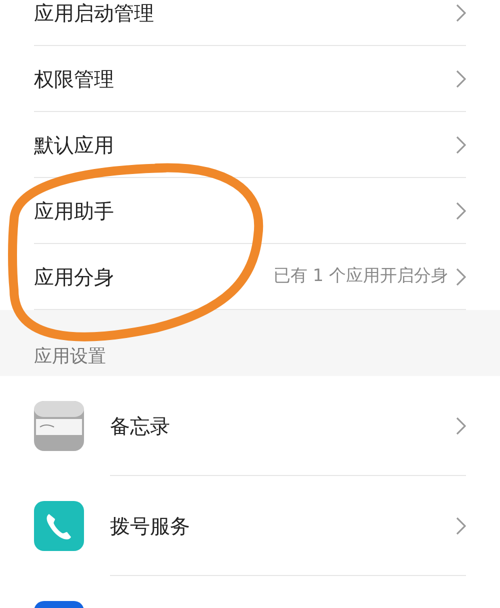 Image resolution: width=500 pixels, height=608 pixels. I want to click on app-item: 备忘录, so click(288, 426).